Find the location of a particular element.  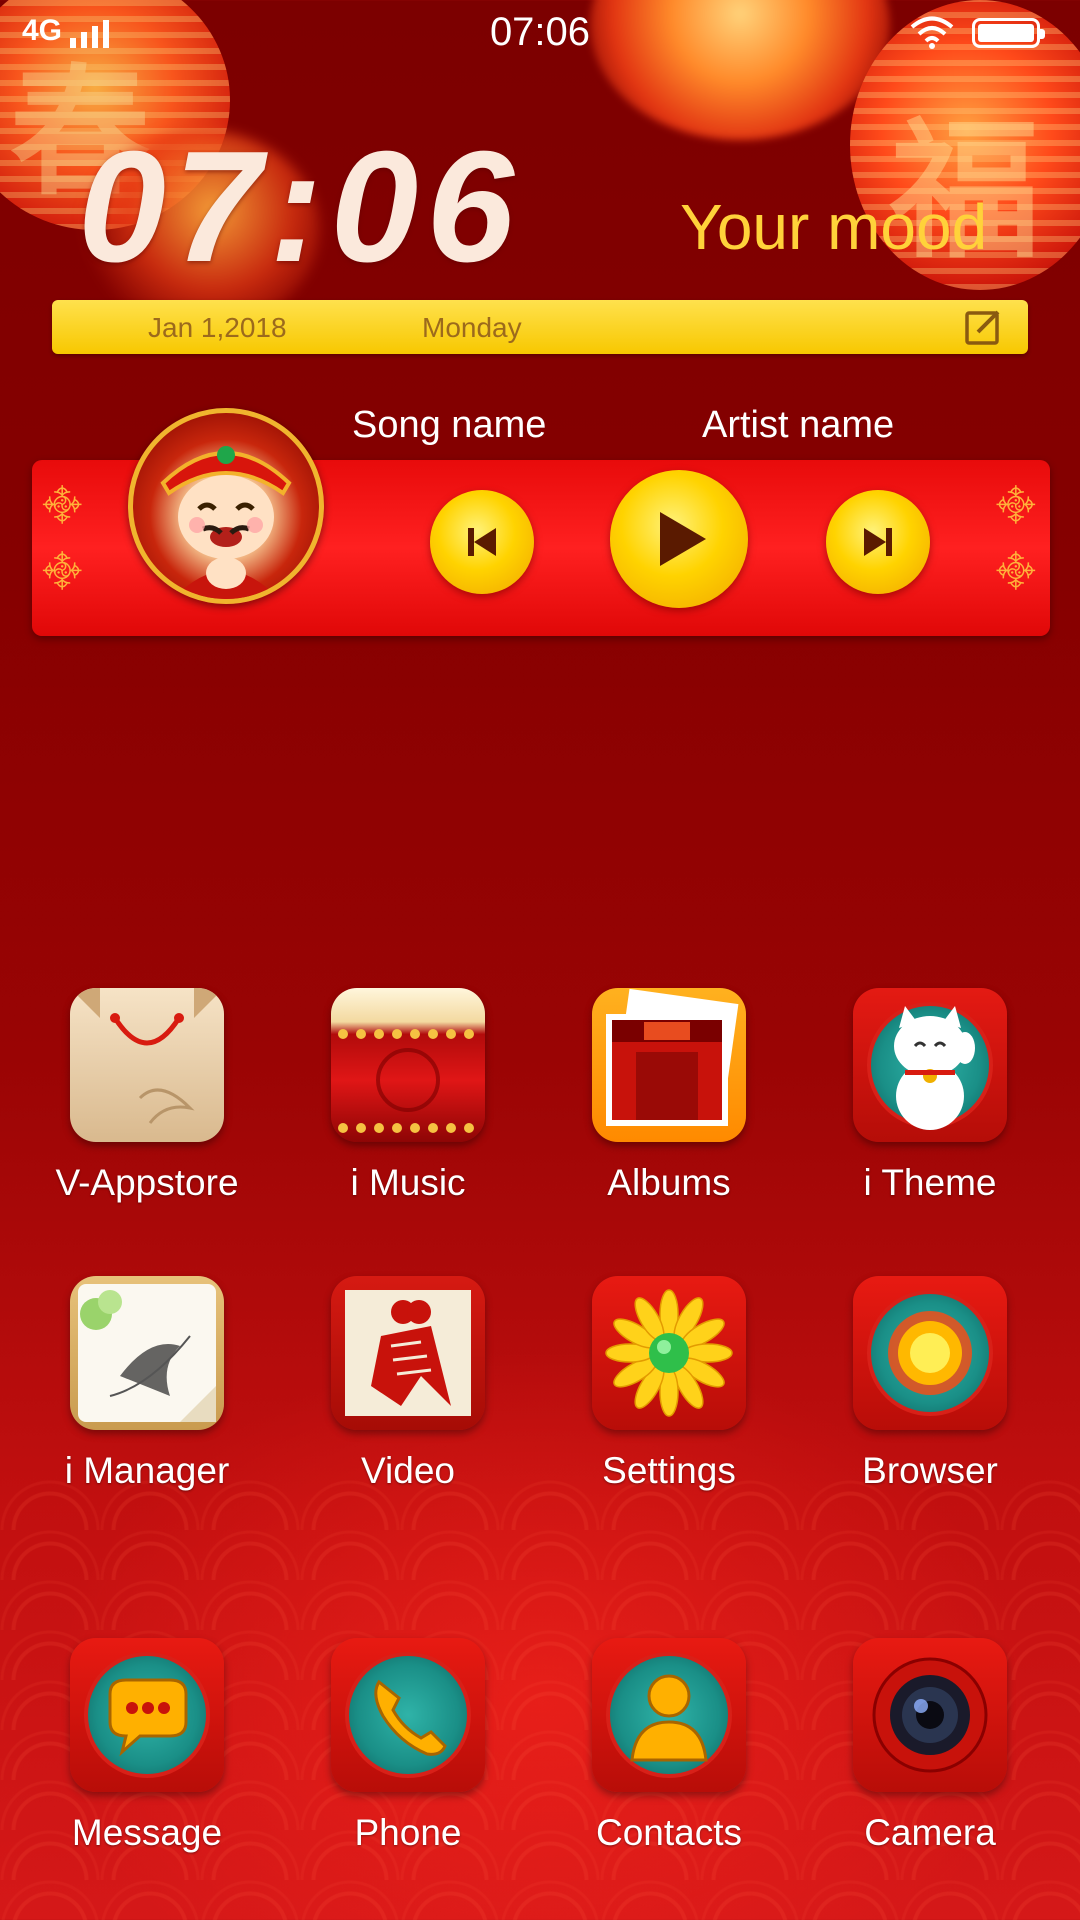

play-icon is located at coordinates (683, 539).